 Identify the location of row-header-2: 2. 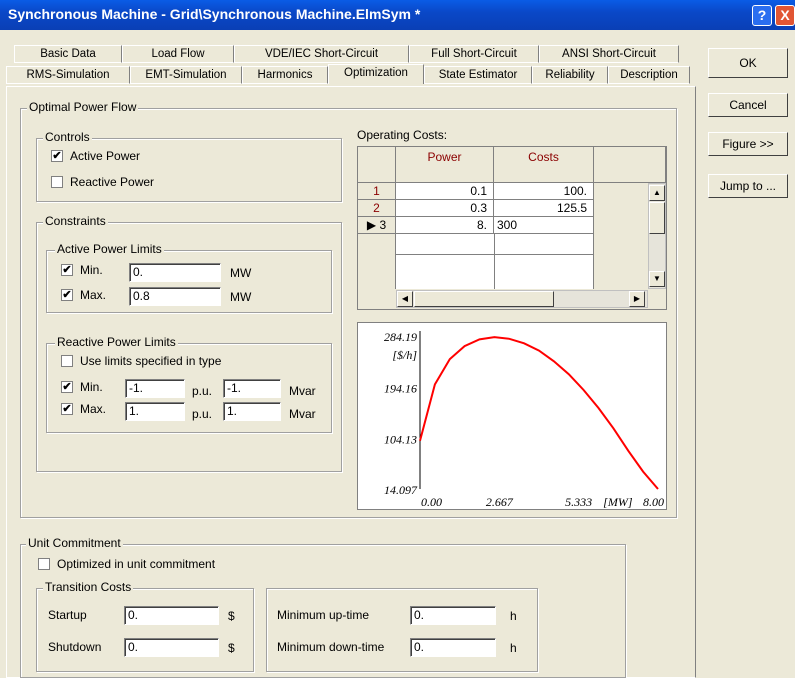
(377, 208).